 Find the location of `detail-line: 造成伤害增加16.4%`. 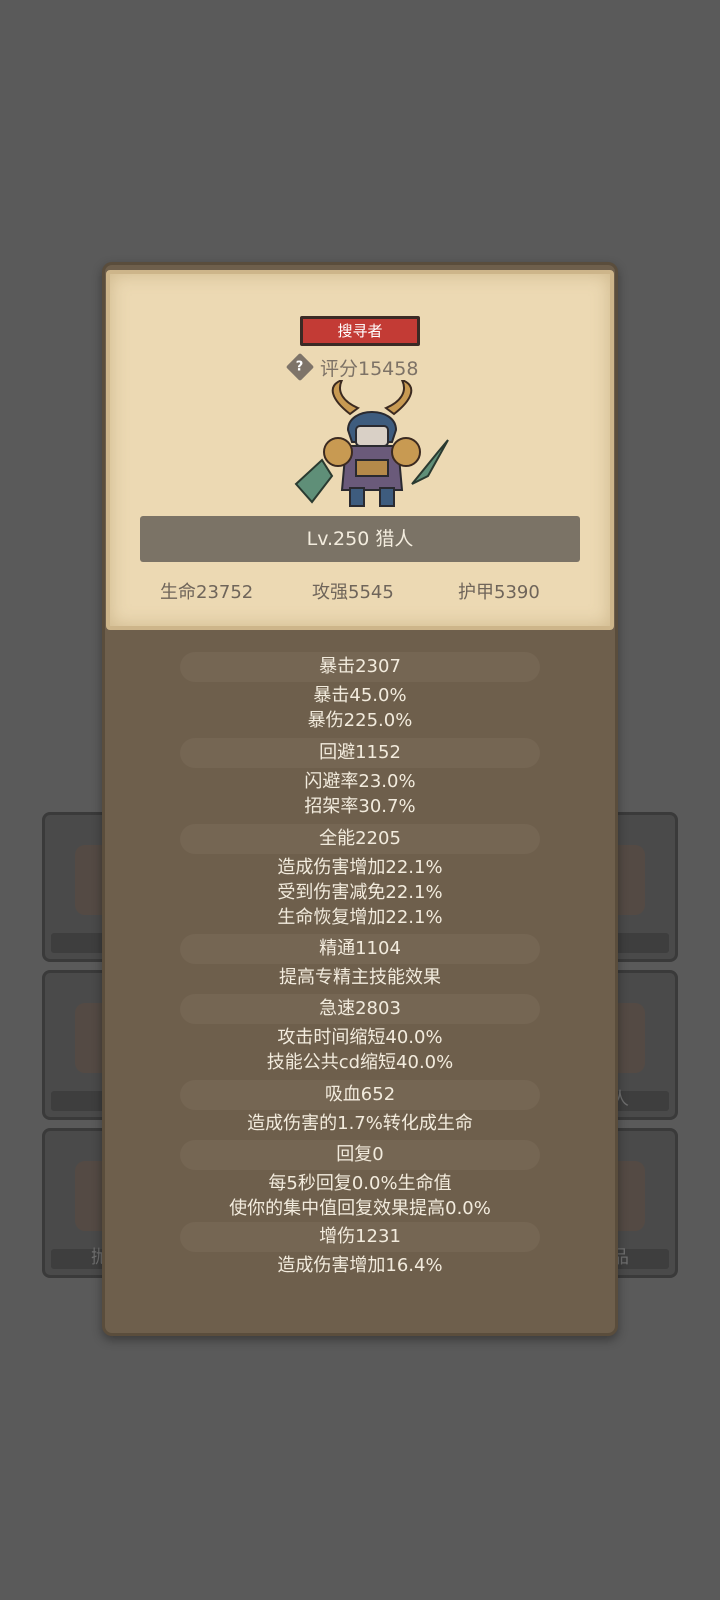

detail-line: 造成伤害增加16.4% is located at coordinates (360, 1265).